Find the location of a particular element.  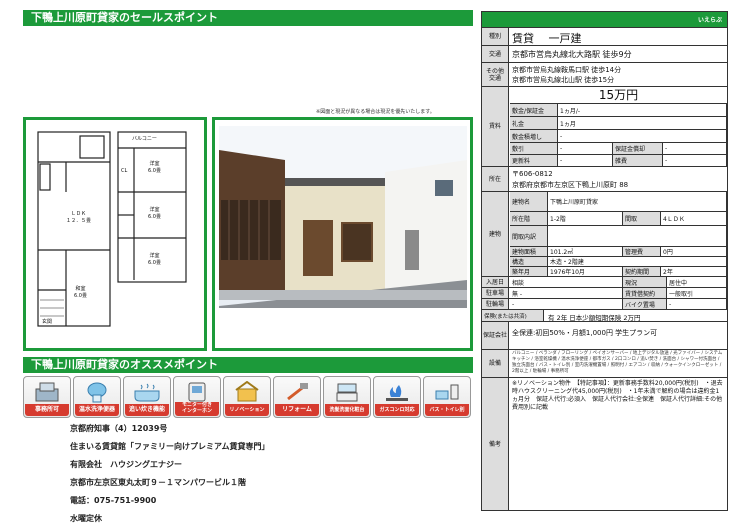

remarks-label: 備考 is located at coordinates (495, 444).